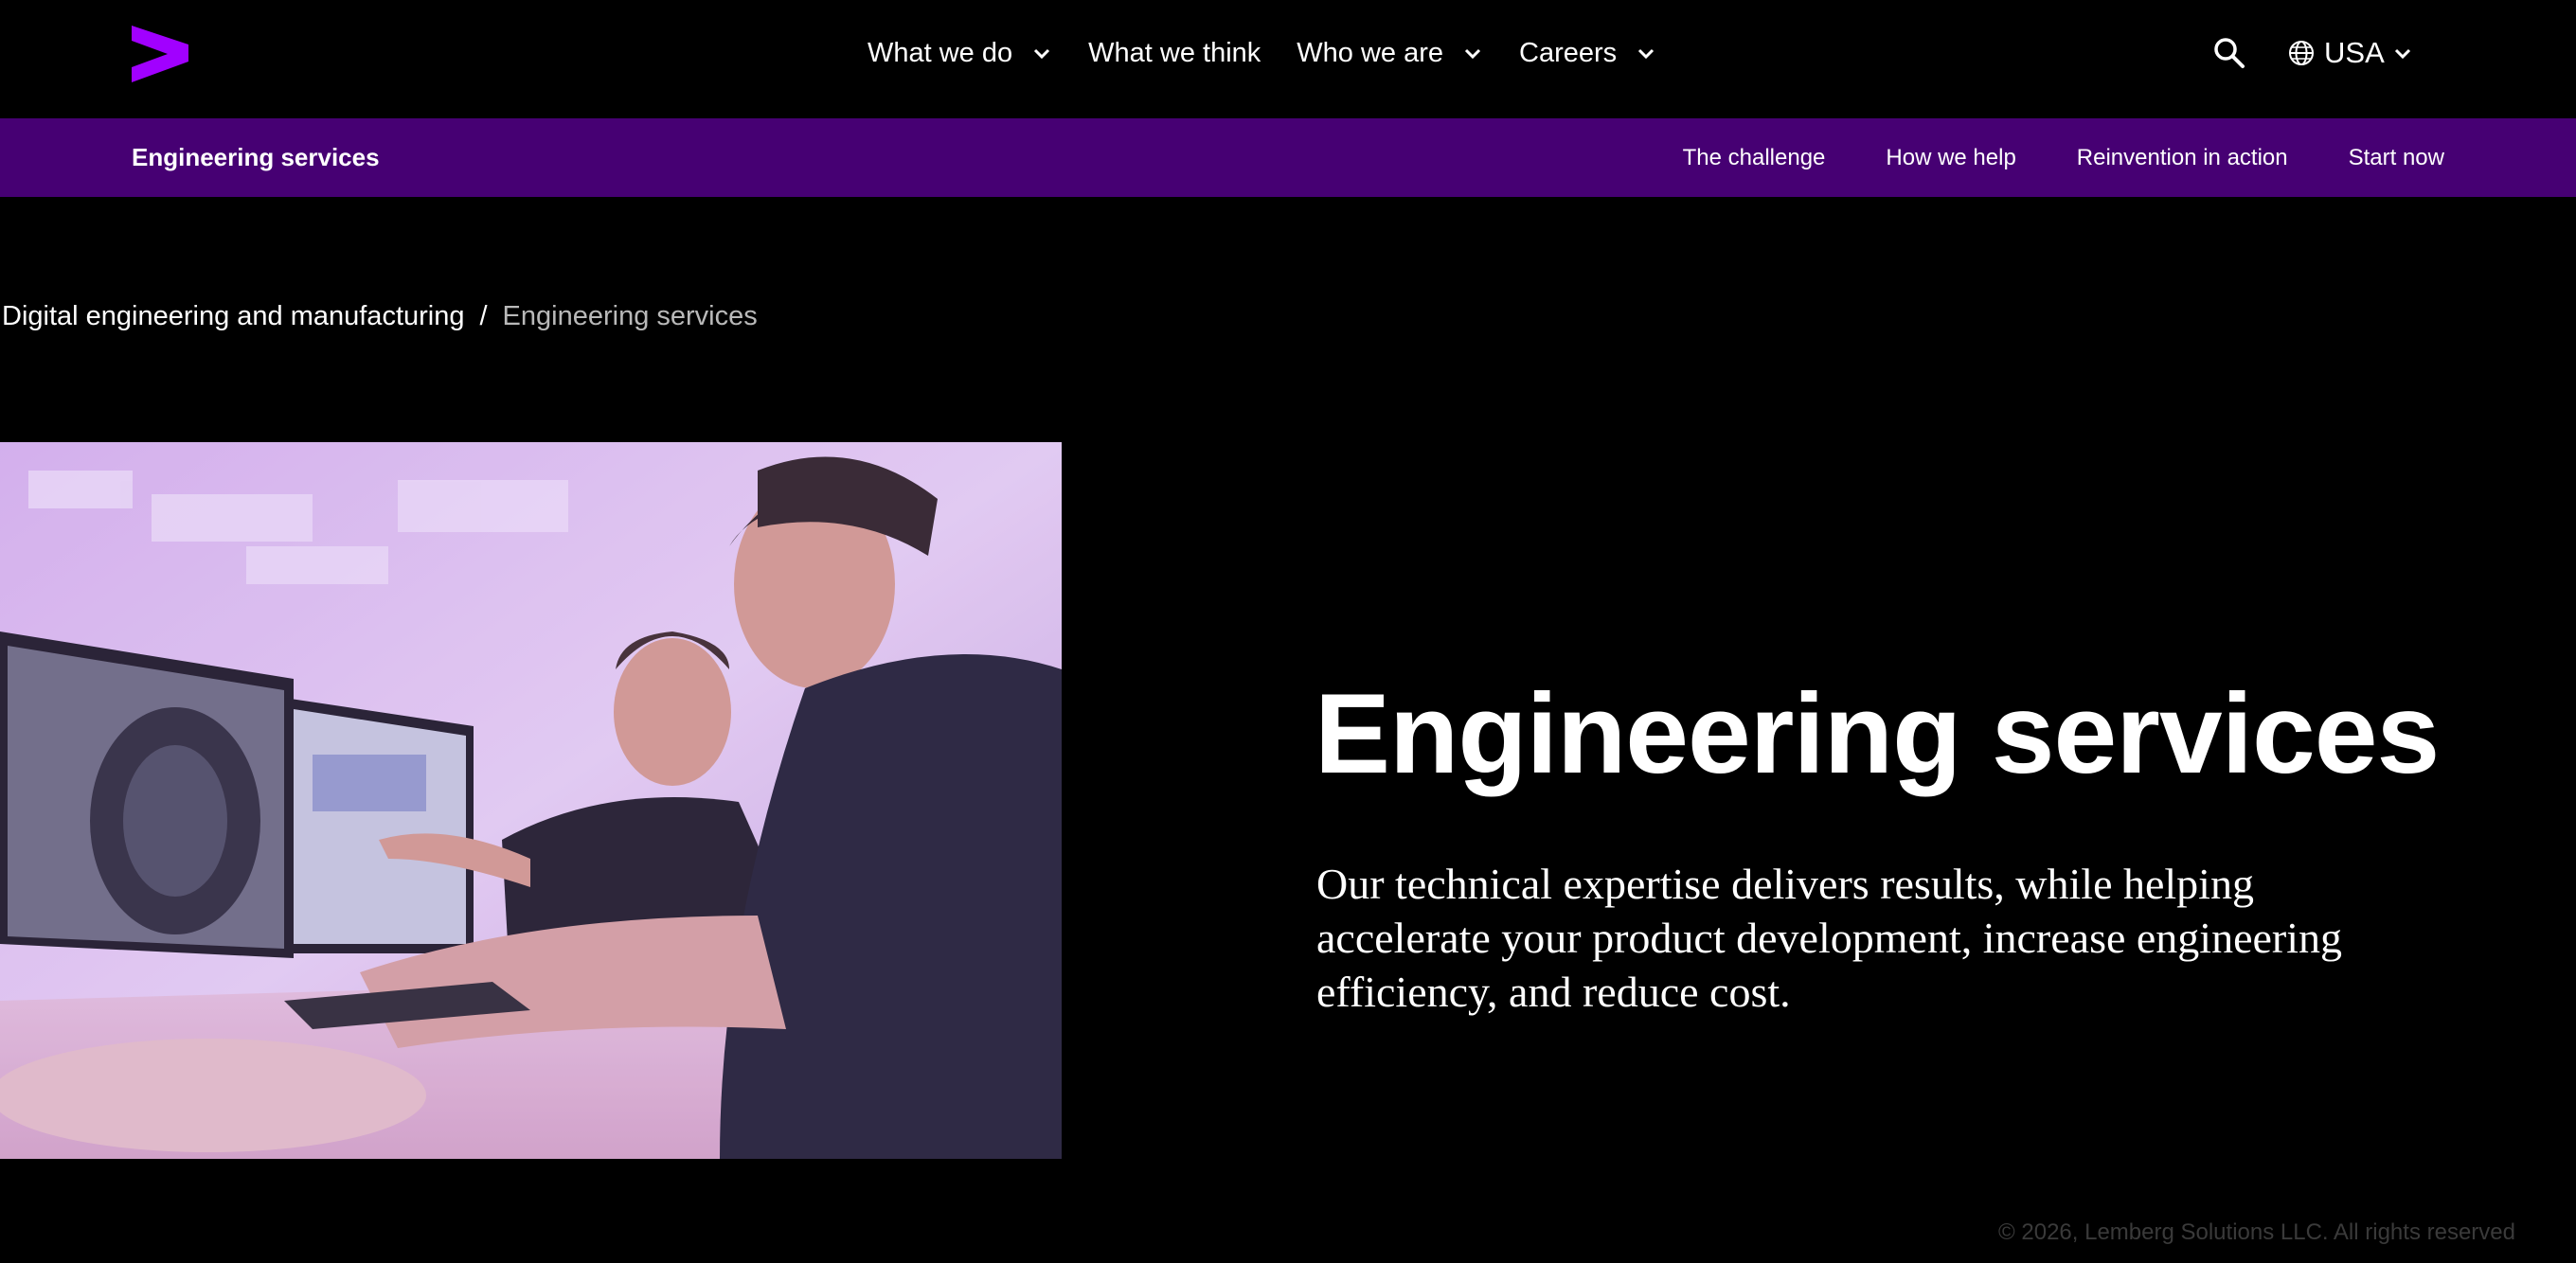 This screenshot has width=2576, height=1263. What do you see at coordinates (2354, 53) in the screenshot?
I see `locale-label: USA` at bounding box center [2354, 53].